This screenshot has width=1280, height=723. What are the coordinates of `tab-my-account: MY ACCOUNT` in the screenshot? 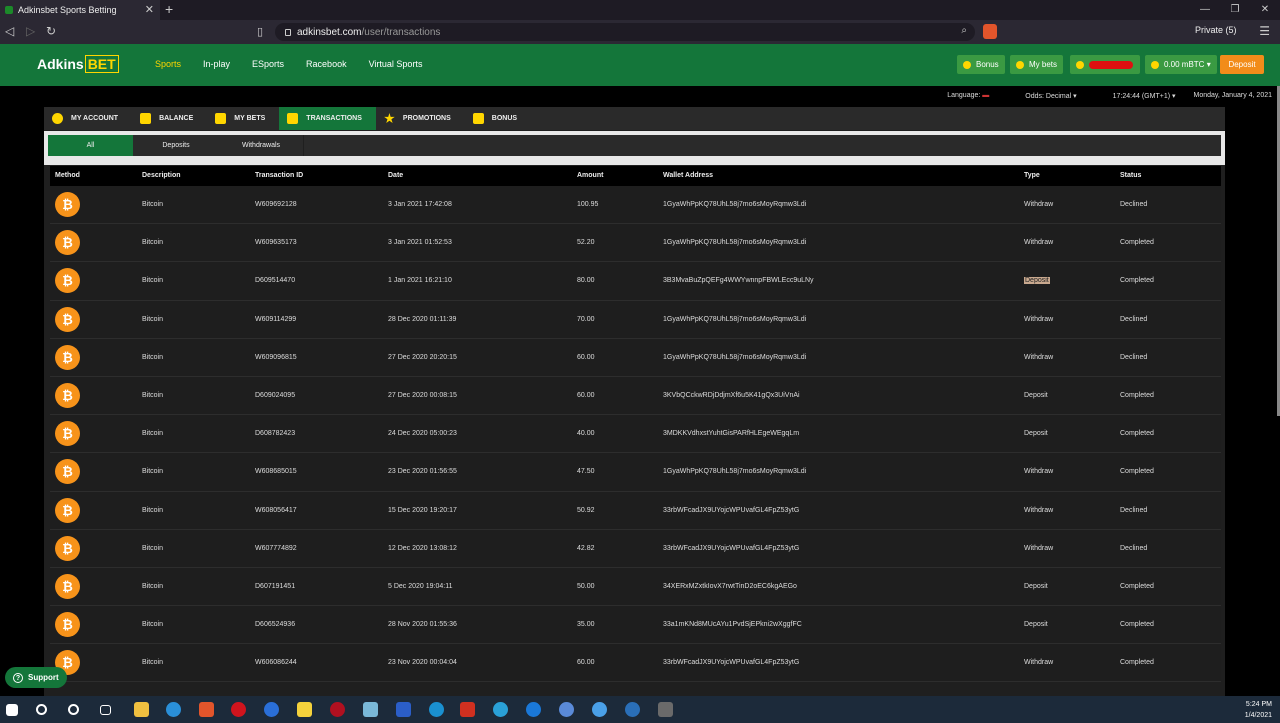 It's located at (88, 118).